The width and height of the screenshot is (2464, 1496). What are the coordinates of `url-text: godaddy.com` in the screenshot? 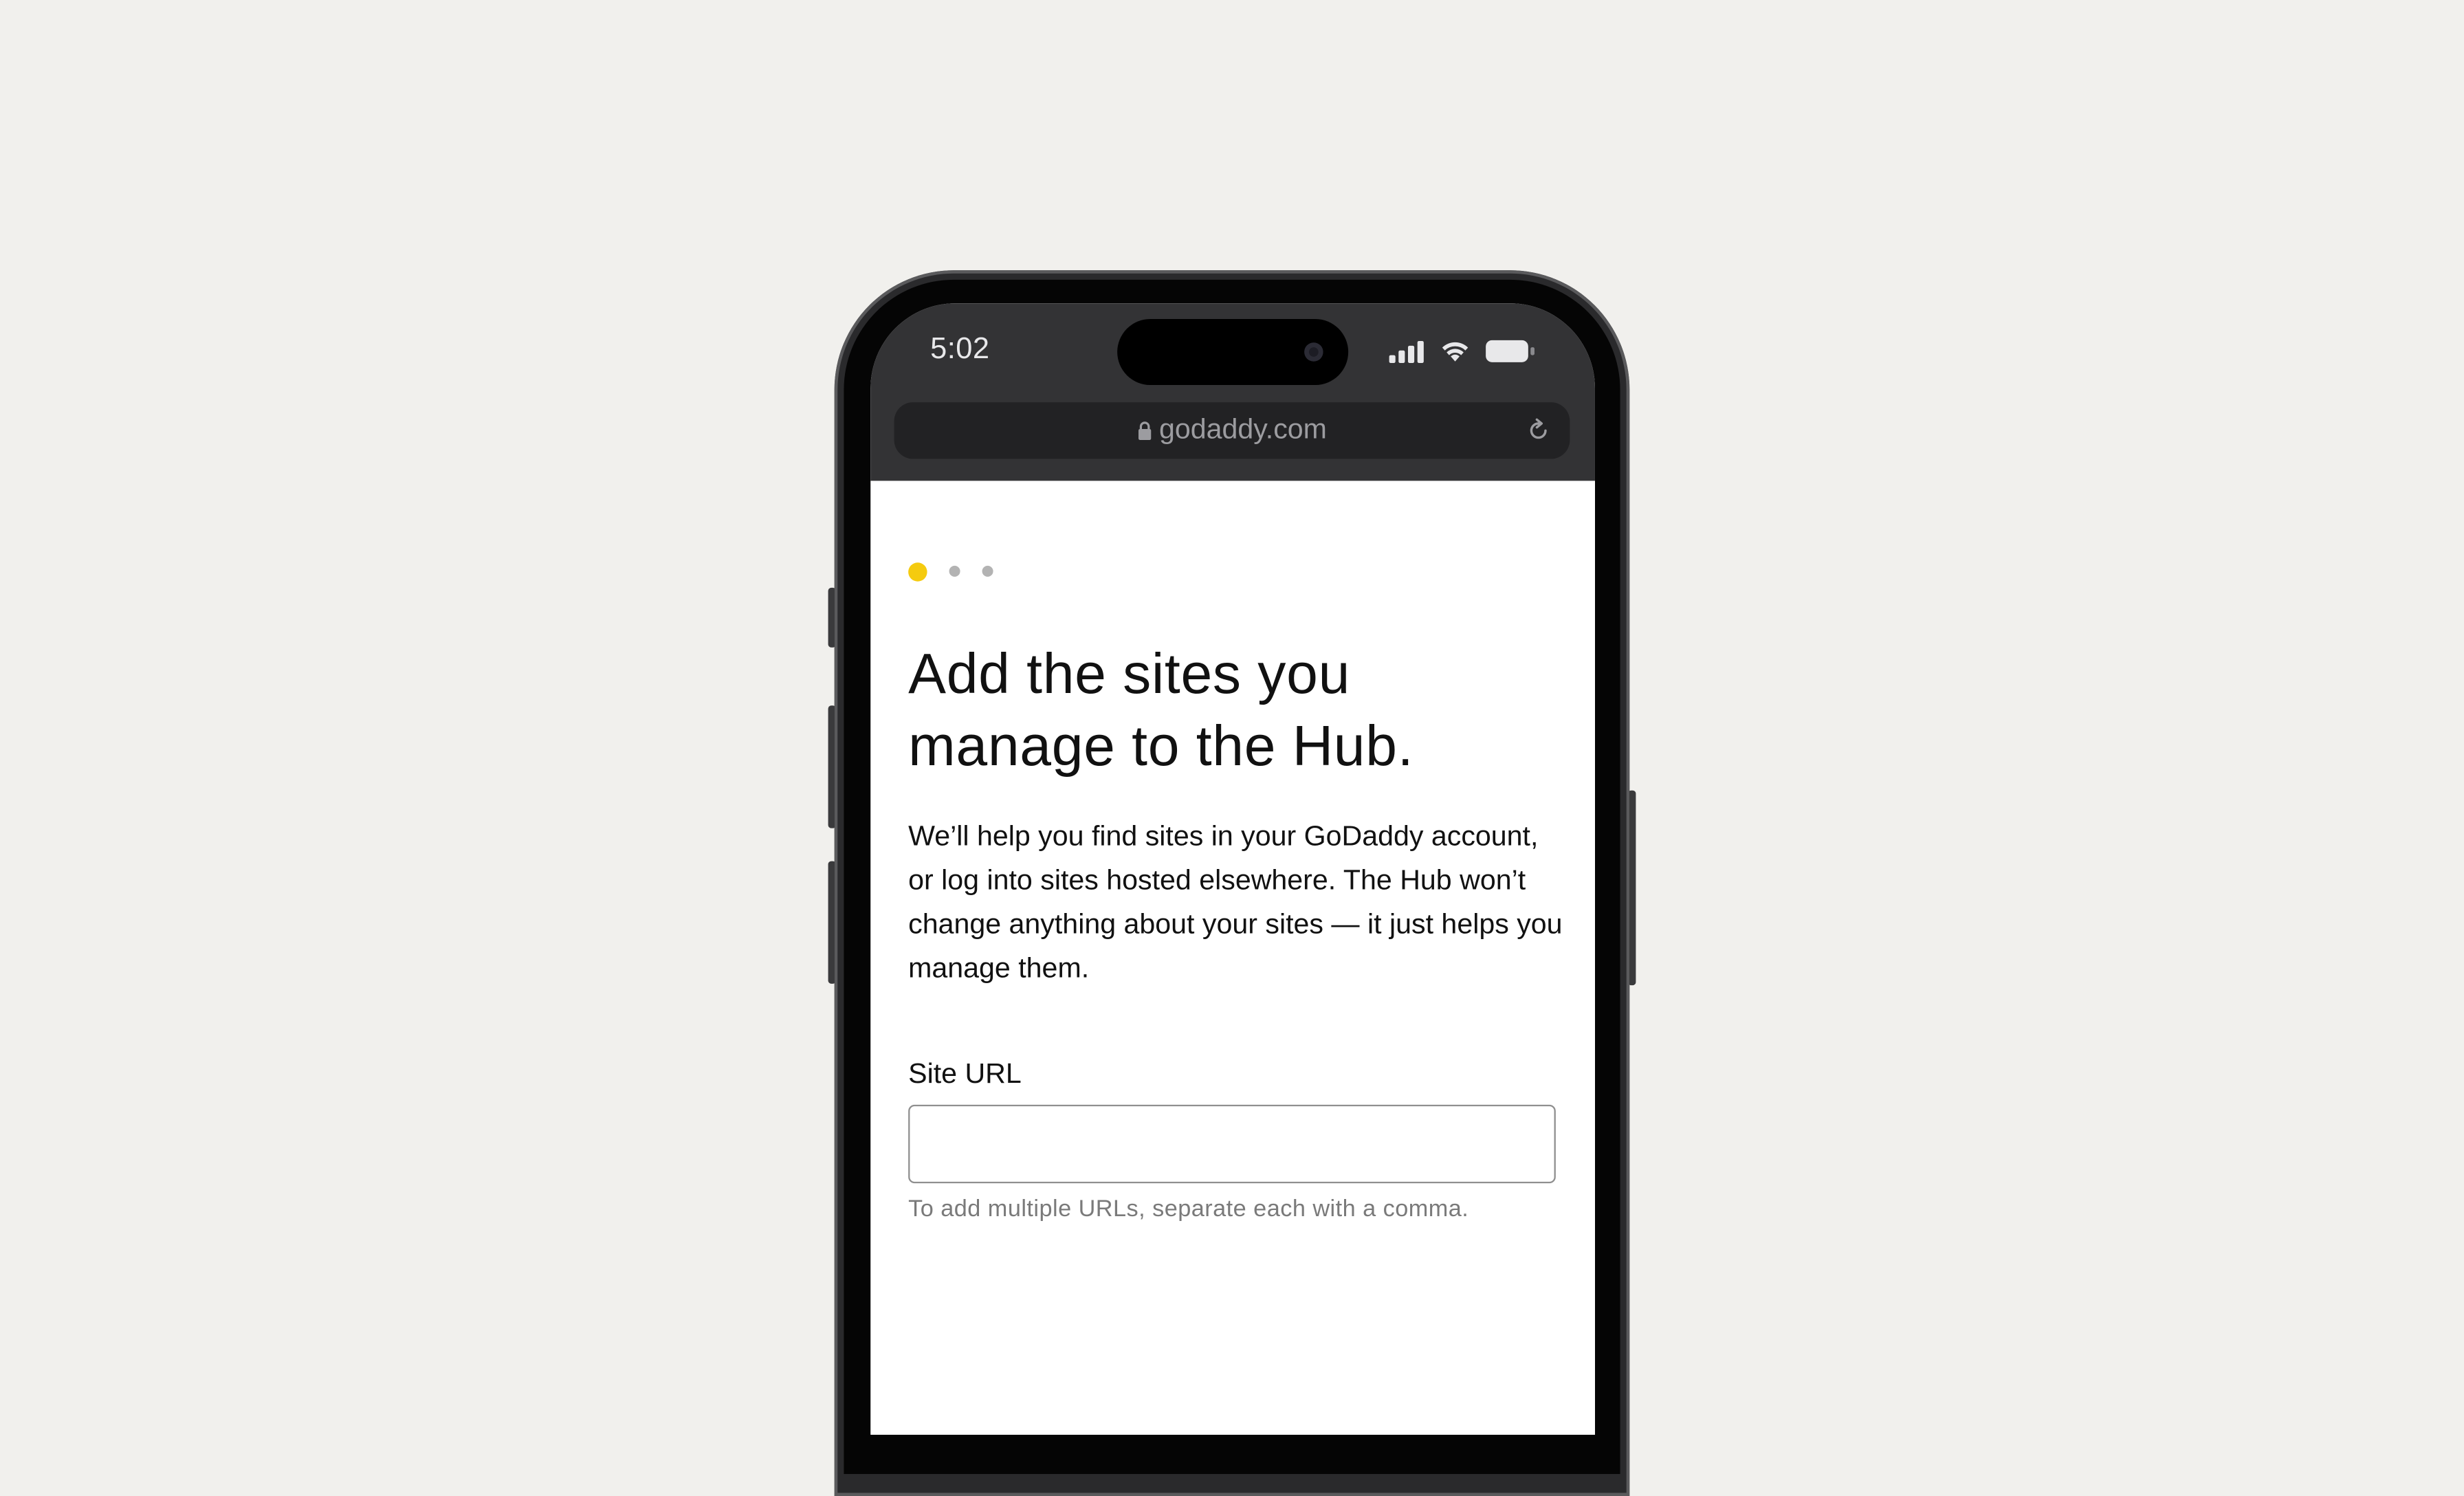 It's located at (1242, 429).